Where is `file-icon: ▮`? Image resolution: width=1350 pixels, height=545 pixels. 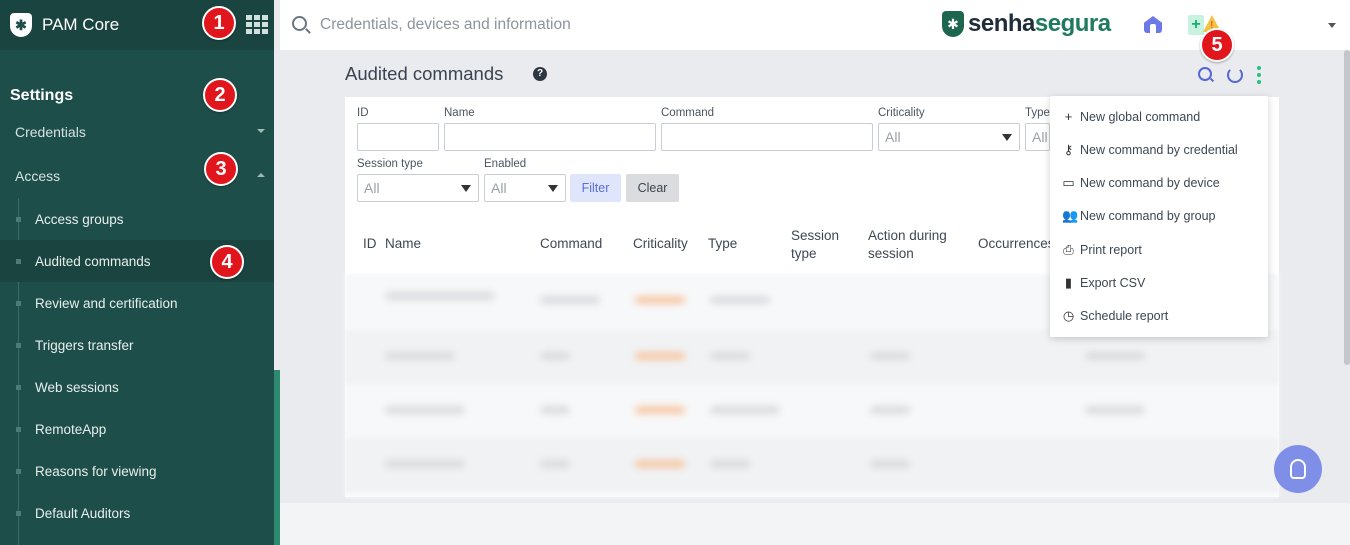 file-icon: ▮ is located at coordinates (1068, 282).